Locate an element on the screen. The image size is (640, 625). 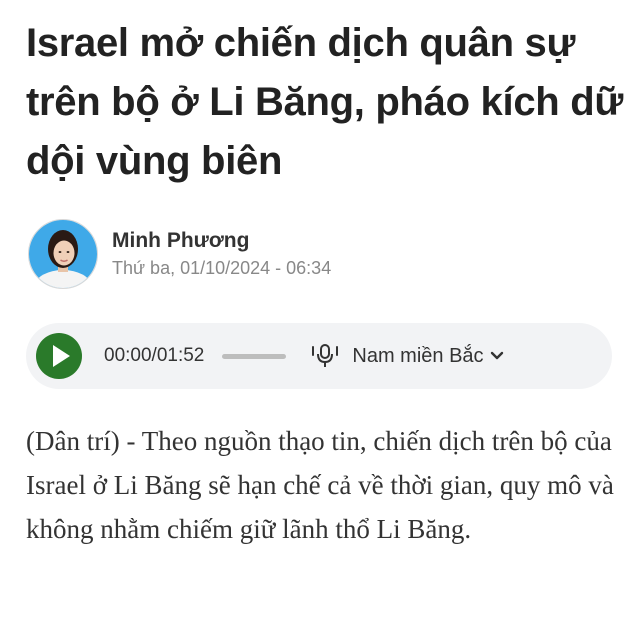
voice-select: Nam miền Bắc is located at coordinates (427, 356).